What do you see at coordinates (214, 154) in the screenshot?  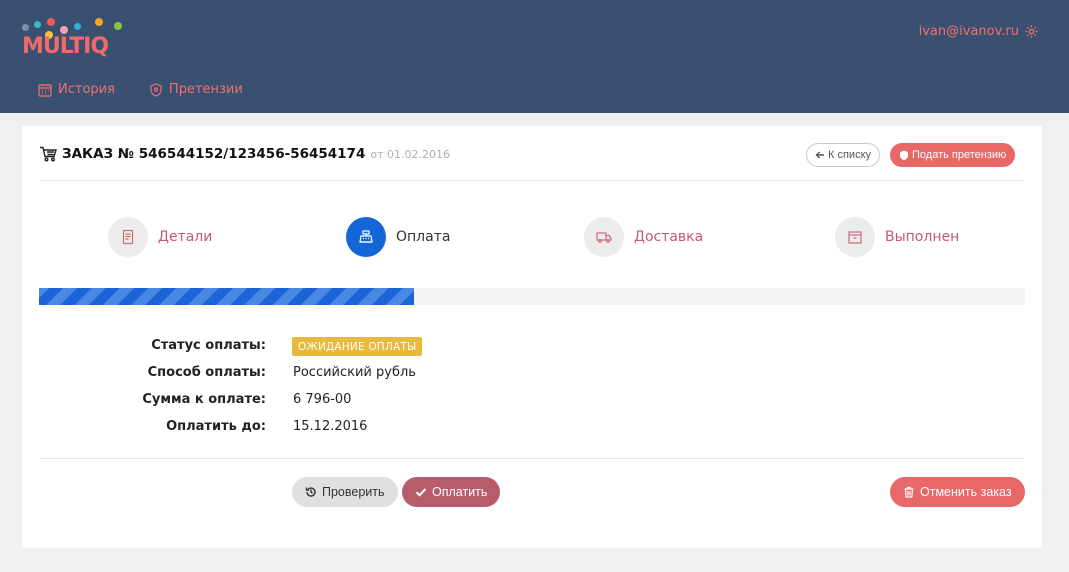 I see `order-title: ЗАКАЗ № 546544152/123456-56454174` at bounding box center [214, 154].